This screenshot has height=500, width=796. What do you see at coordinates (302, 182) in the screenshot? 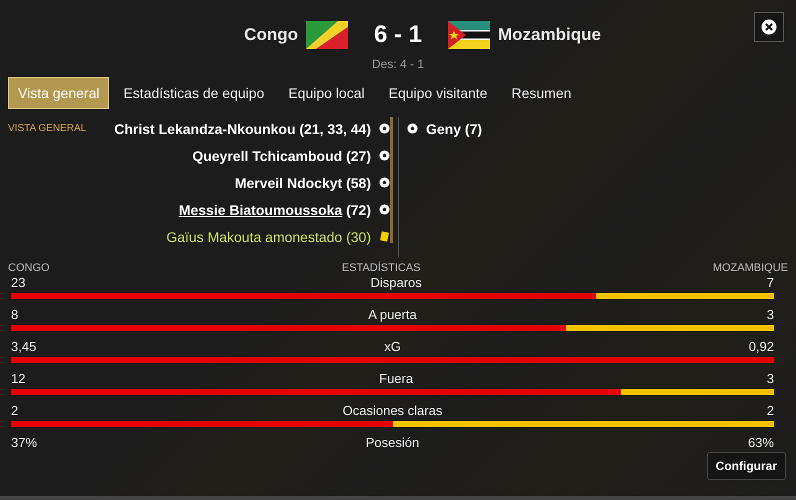
I see `event-text: Merveil Ndockyt (58)` at bounding box center [302, 182].